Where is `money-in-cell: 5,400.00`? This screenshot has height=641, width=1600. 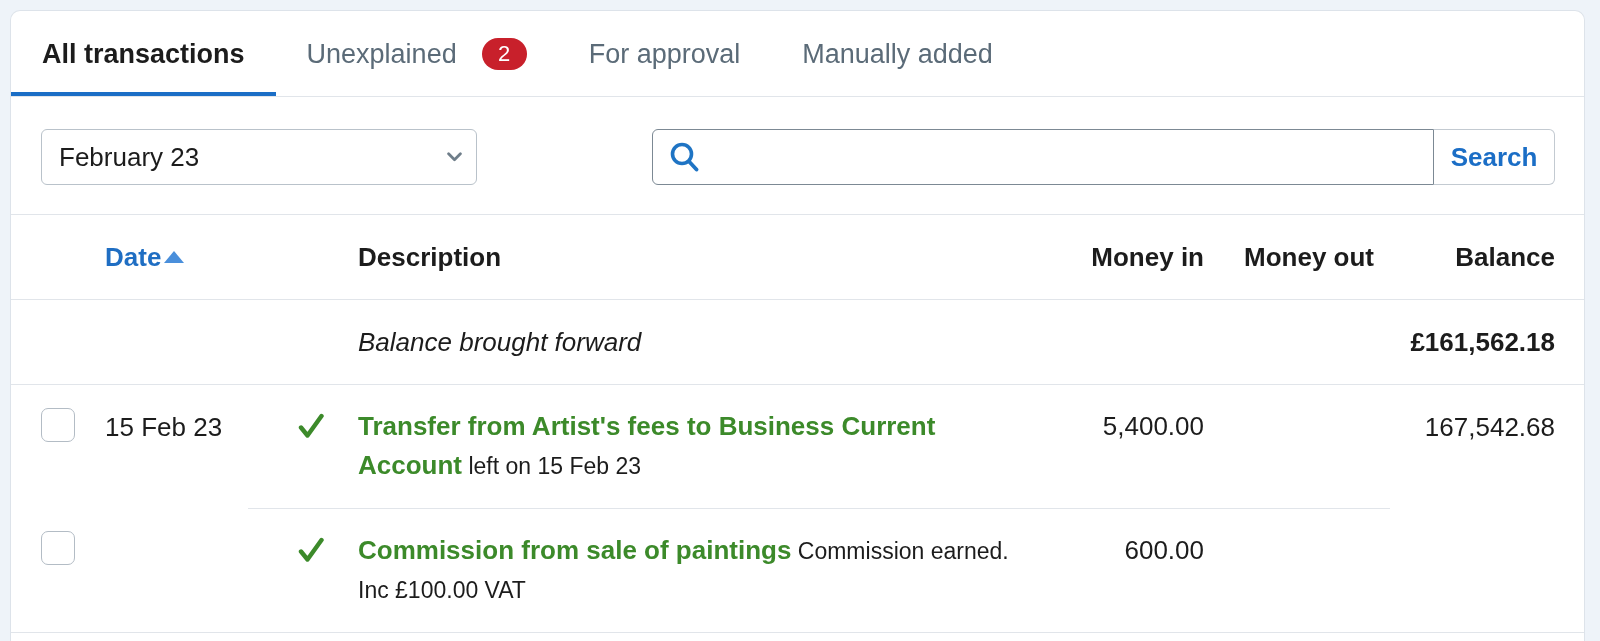
money-in-cell: 5,400.00 is located at coordinates (1153, 426).